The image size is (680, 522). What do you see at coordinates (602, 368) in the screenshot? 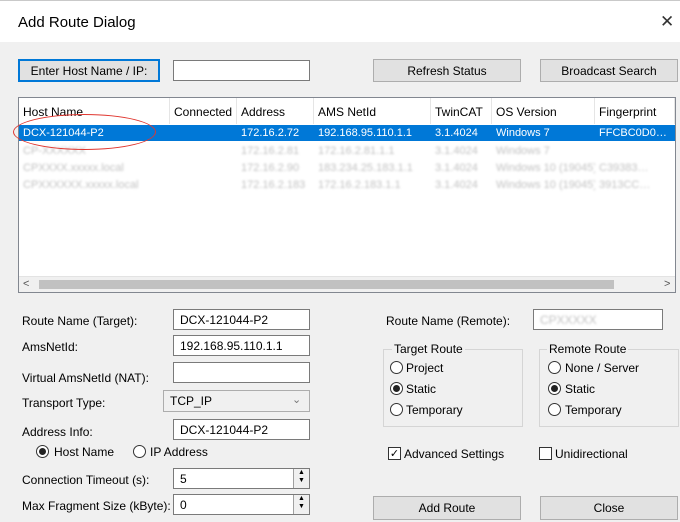
I see `remote-none-server-label: None / Server` at bounding box center [602, 368].